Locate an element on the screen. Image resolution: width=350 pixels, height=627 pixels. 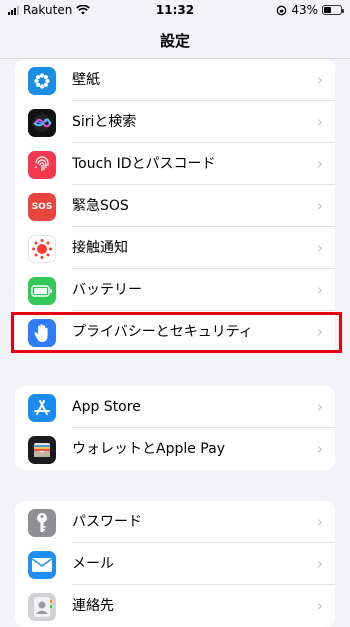
settings-row-touch-id-passcode: Touch IDとパスコード › is located at coordinates (175, 164).